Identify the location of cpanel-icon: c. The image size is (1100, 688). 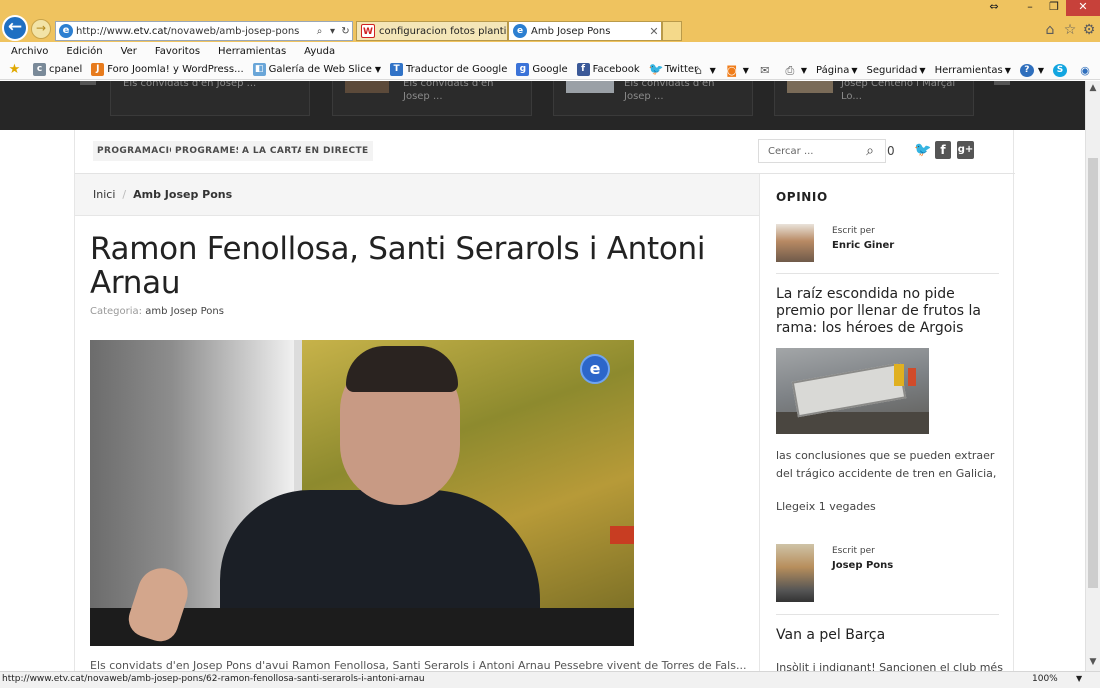
(39, 69).